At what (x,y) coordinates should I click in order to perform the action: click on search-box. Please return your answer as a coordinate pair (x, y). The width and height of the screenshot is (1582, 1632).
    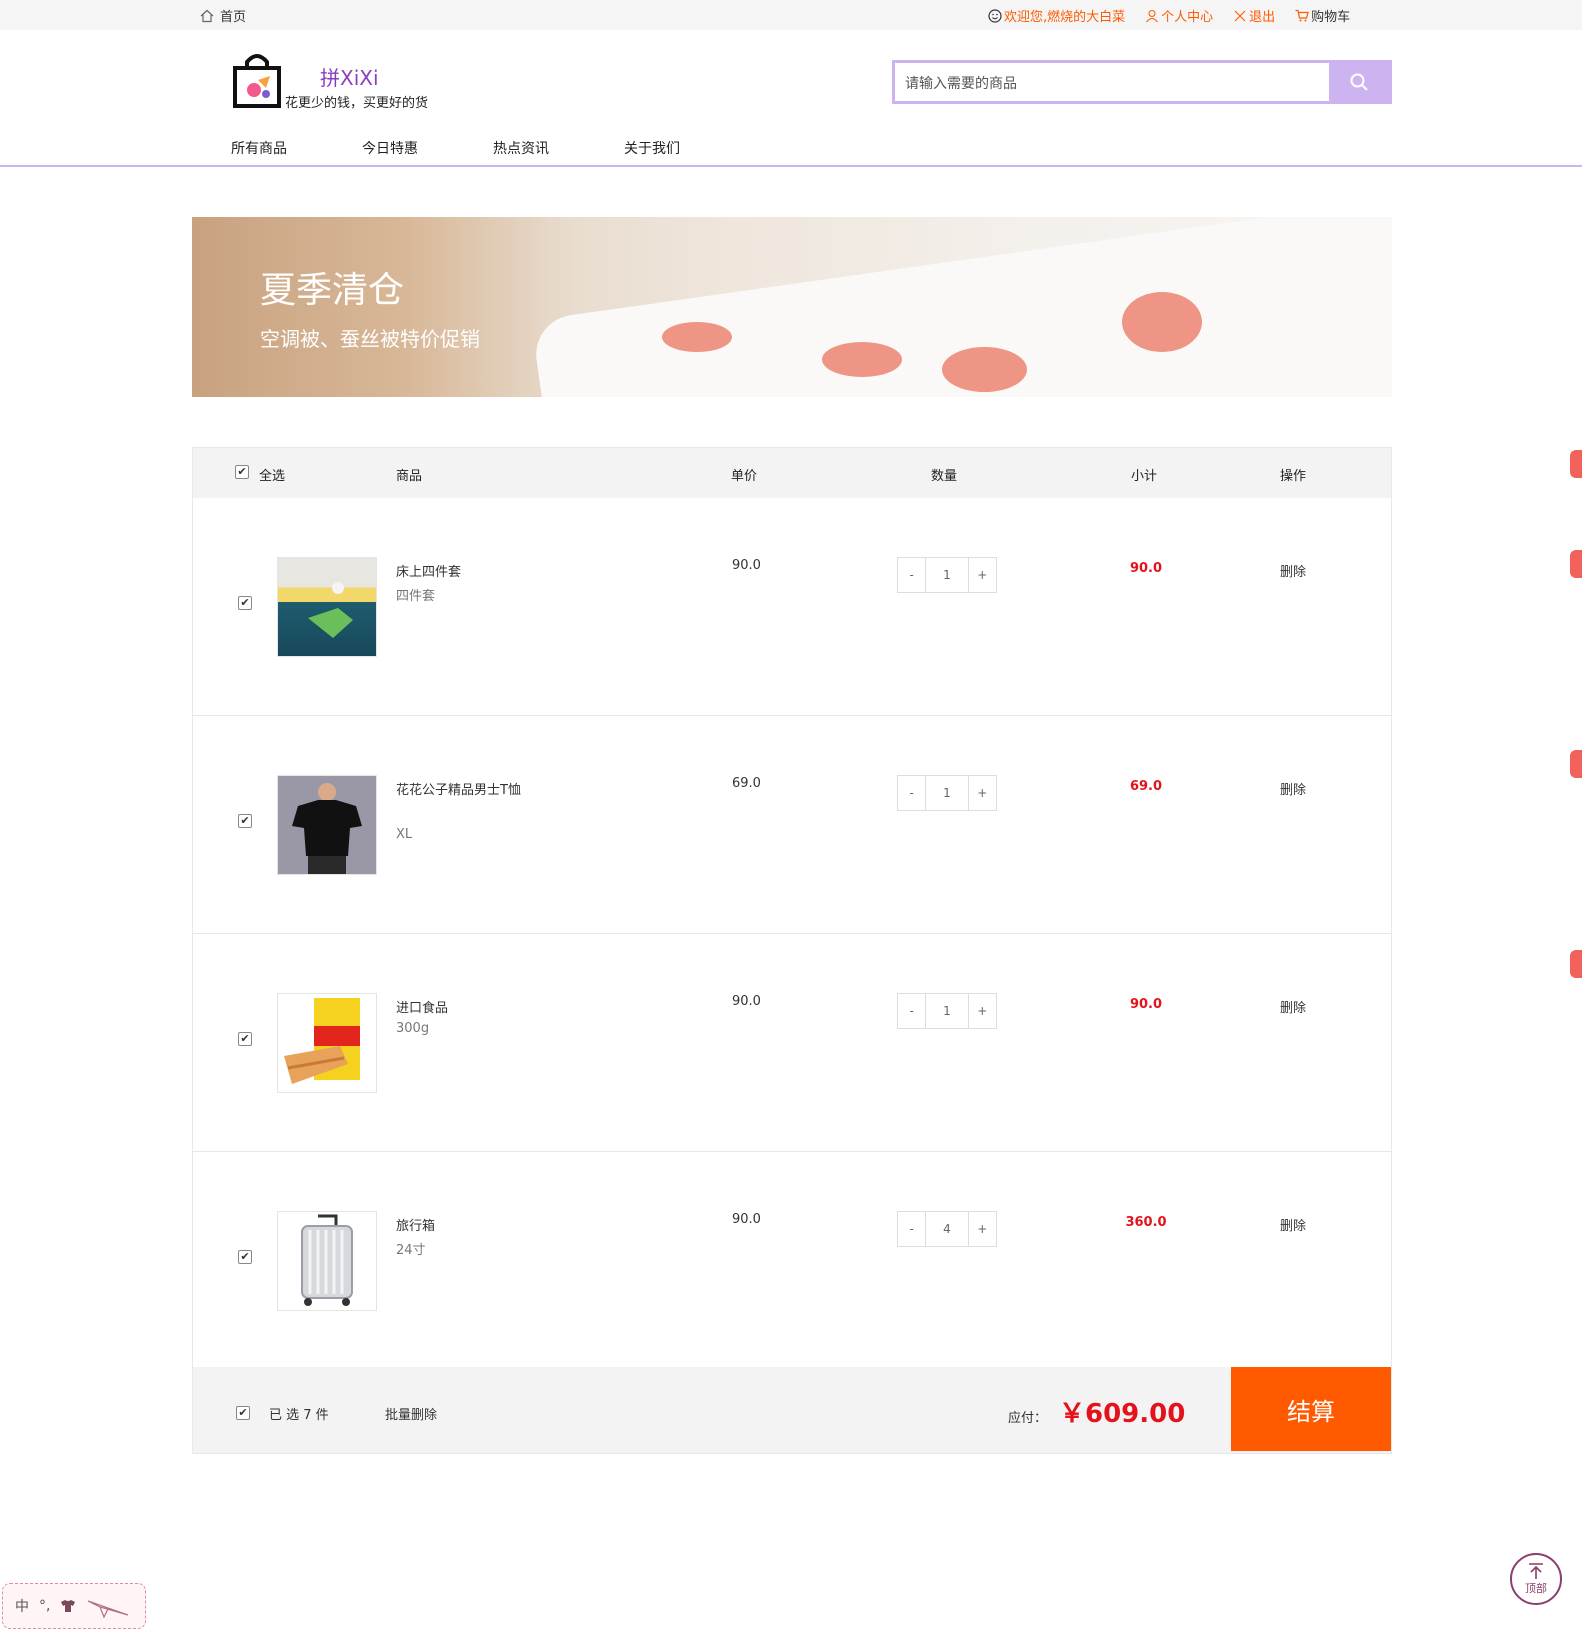
    Looking at the image, I should click on (1142, 82).